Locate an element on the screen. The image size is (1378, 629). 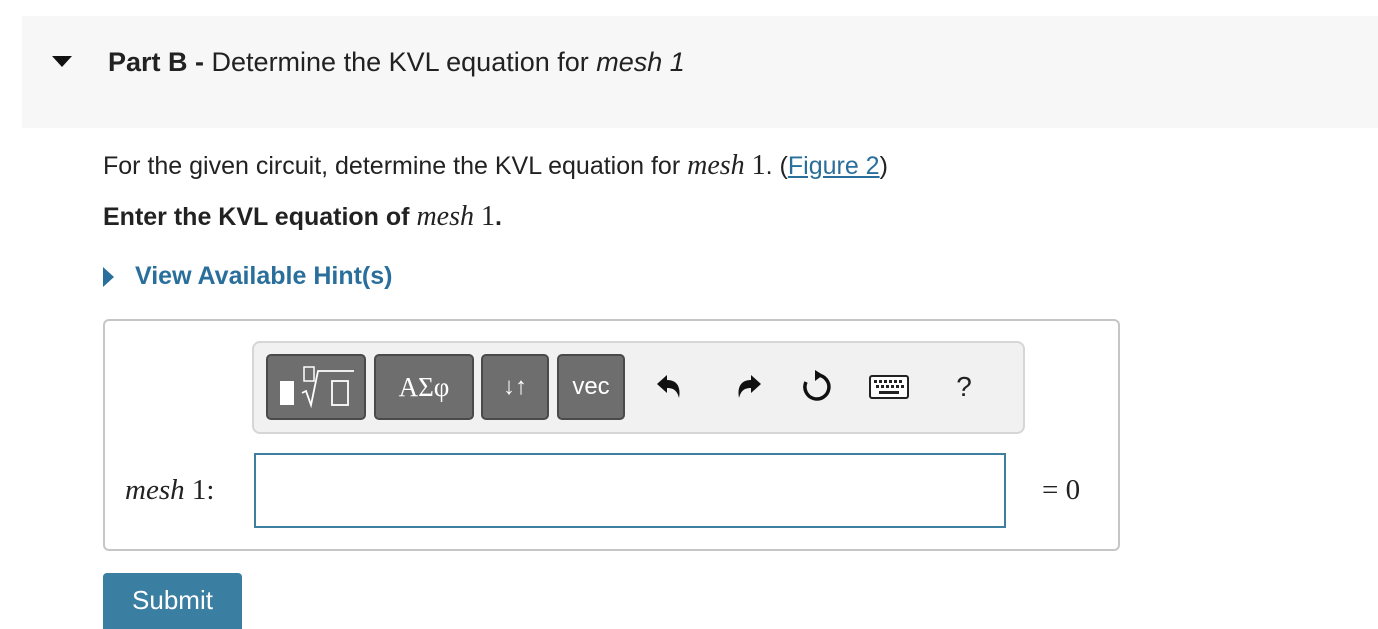
answer-label: mesh 1: is located at coordinates (169, 490).